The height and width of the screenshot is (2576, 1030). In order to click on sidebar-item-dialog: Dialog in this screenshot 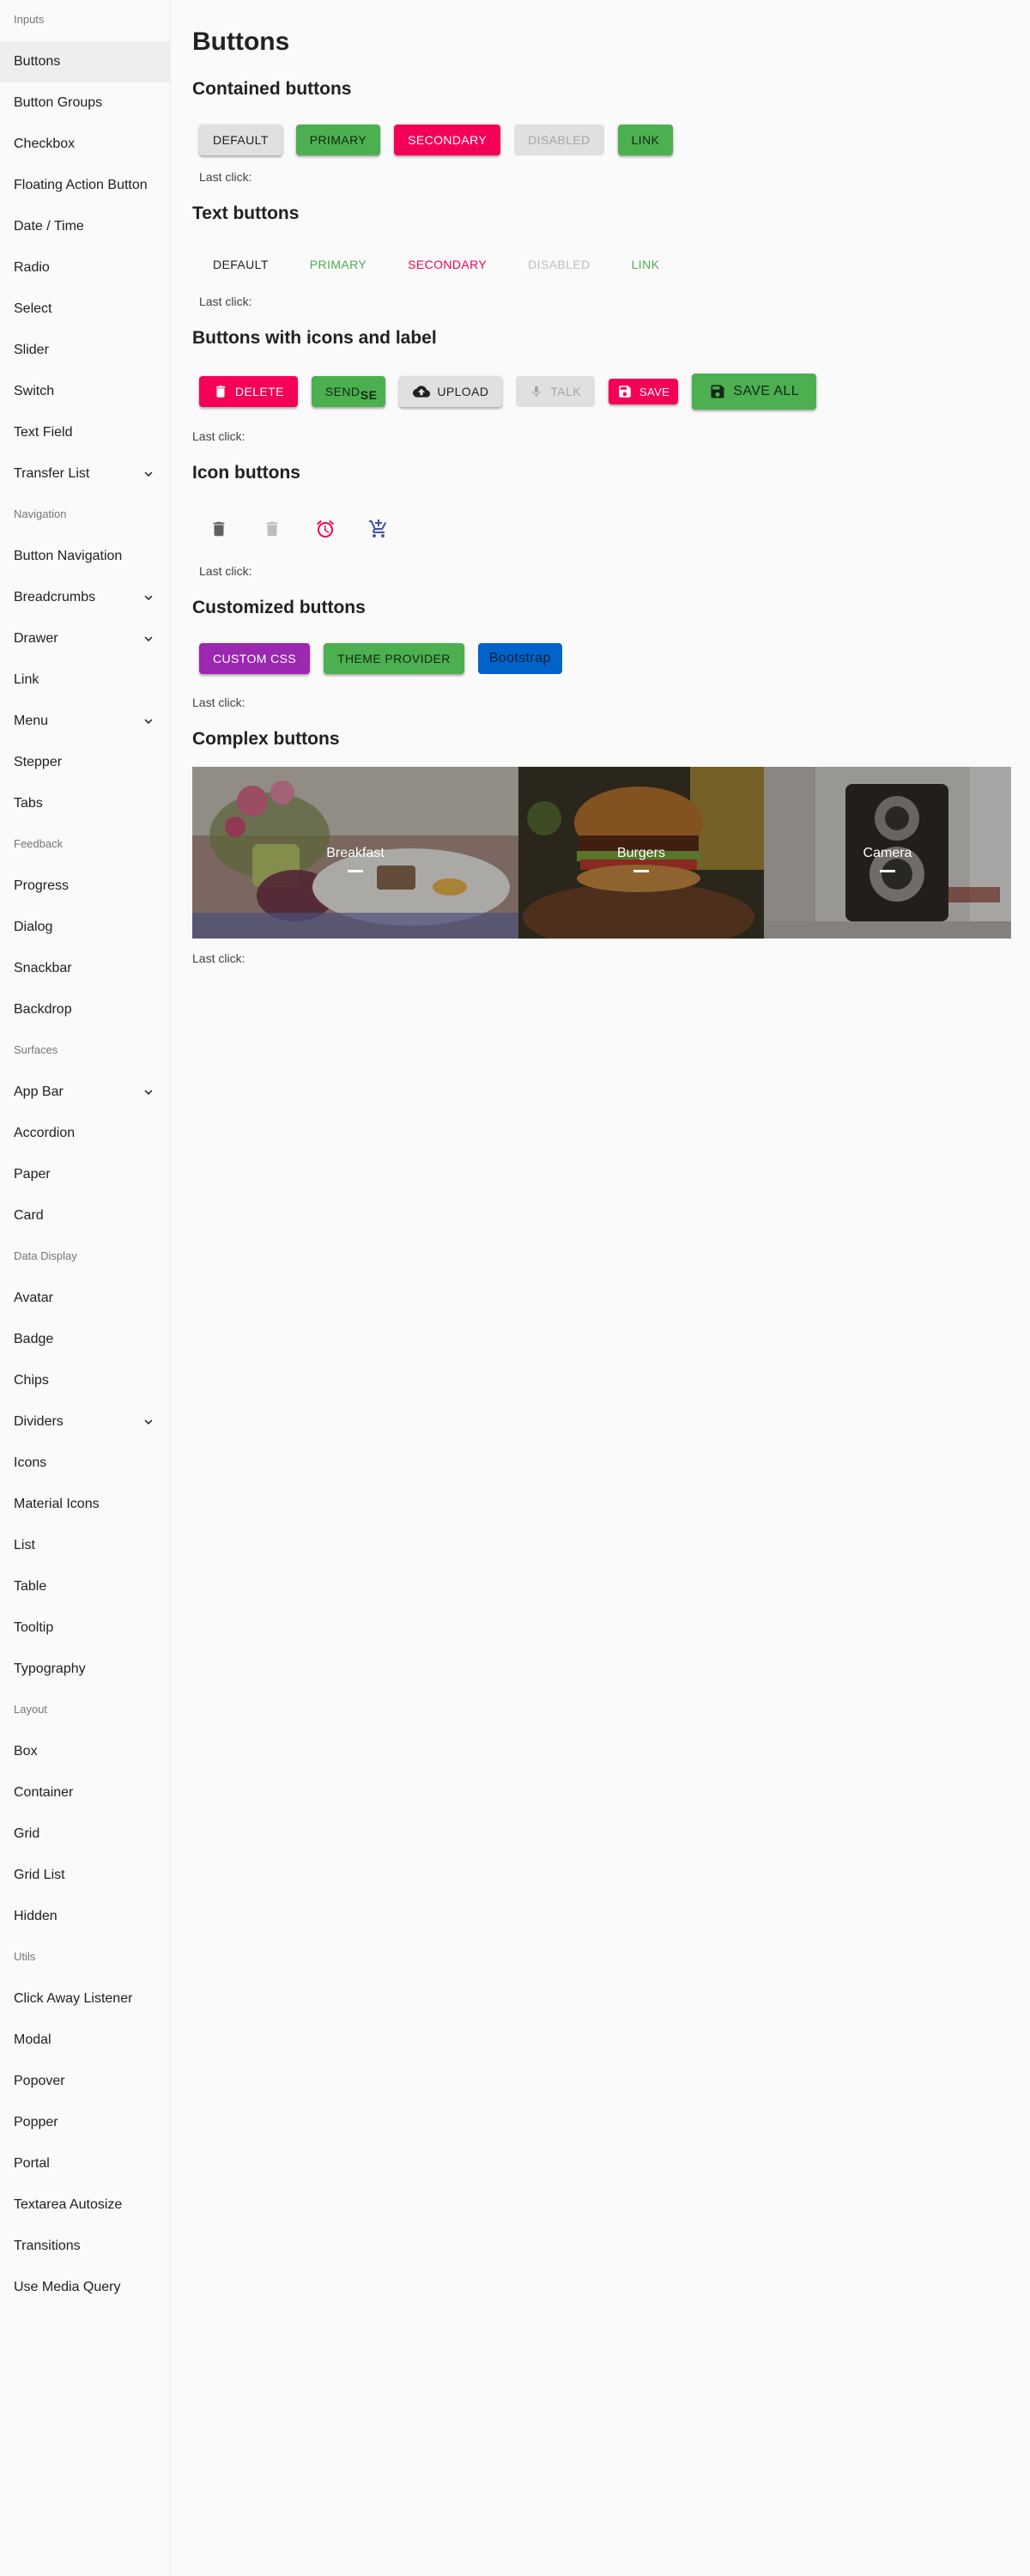, I will do `click(85, 928)`.